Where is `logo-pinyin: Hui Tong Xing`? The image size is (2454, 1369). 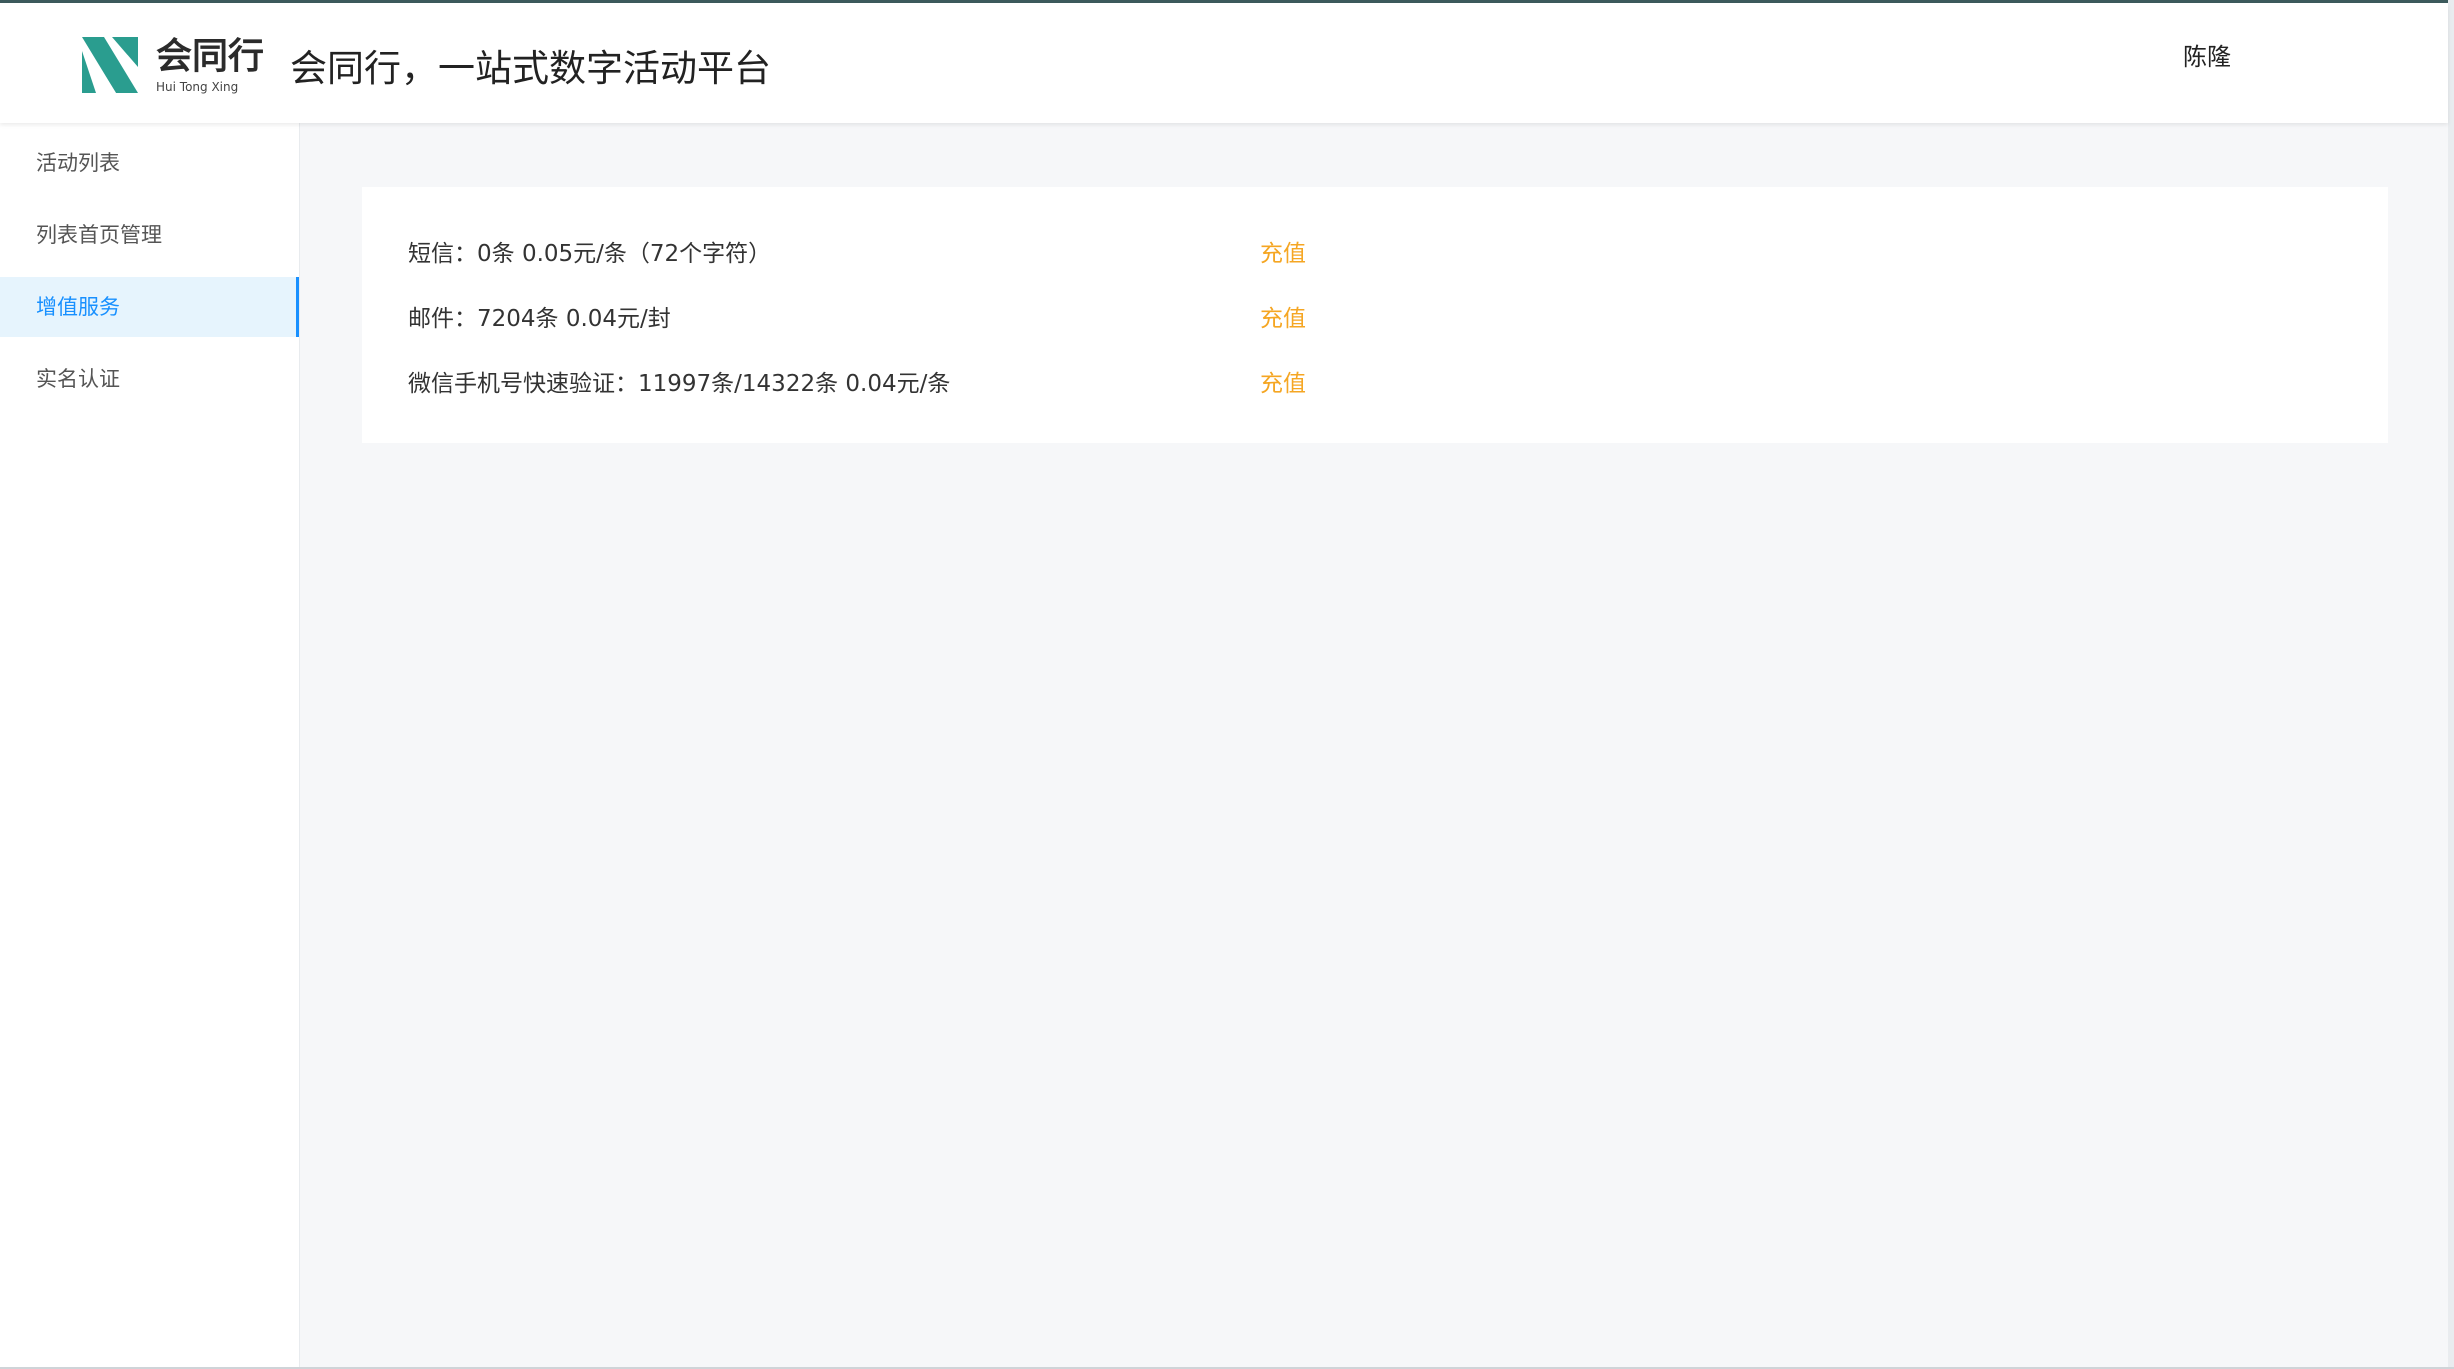
logo-pinyin: Hui Tong Xing is located at coordinates (197, 87).